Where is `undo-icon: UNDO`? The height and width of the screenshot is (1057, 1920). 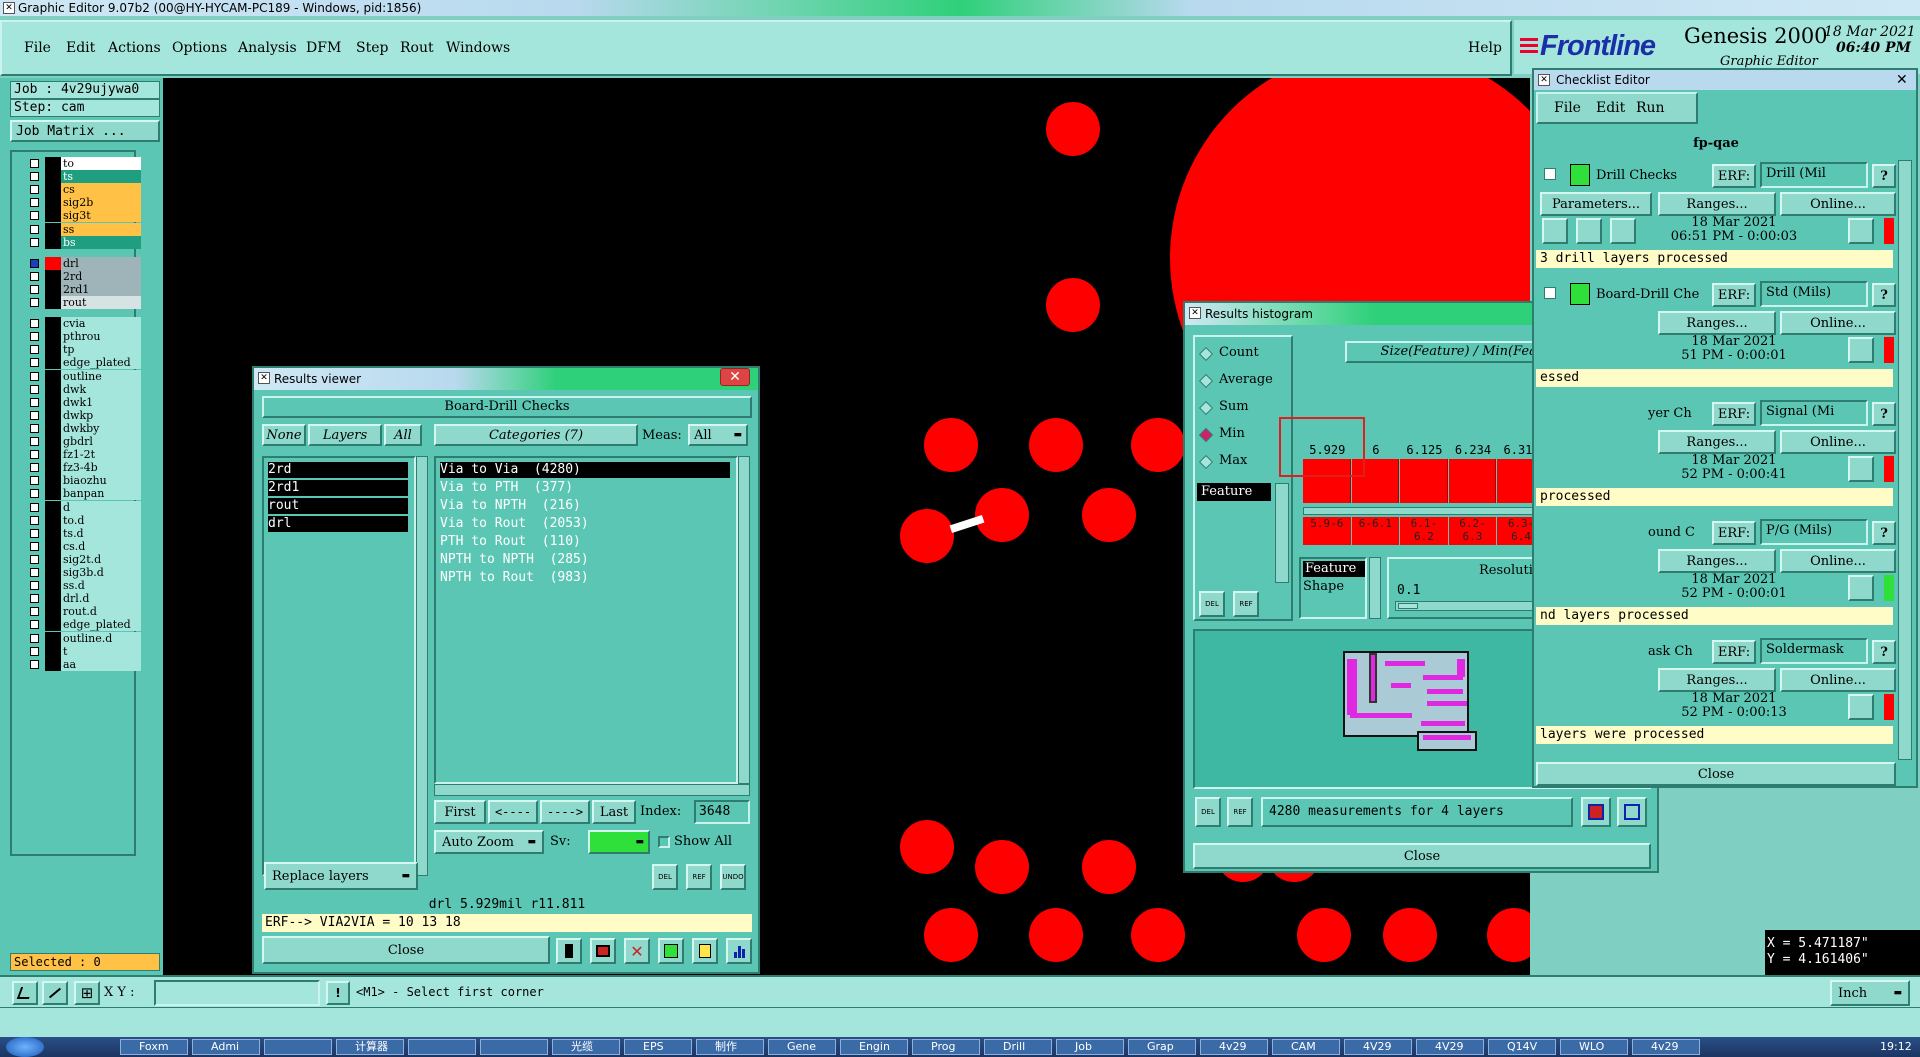
undo-icon: UNDO is located at coordinates (733, 877).